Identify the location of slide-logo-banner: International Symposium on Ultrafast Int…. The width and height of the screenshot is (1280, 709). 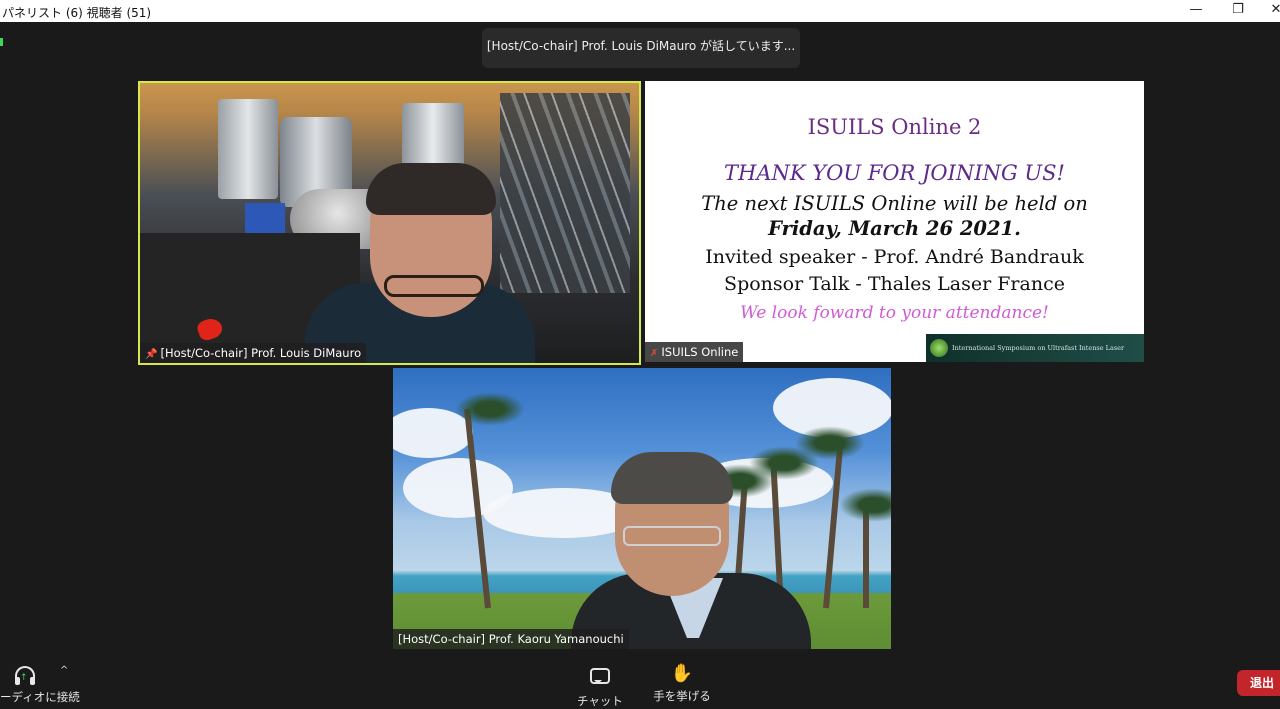
(1035, 348).